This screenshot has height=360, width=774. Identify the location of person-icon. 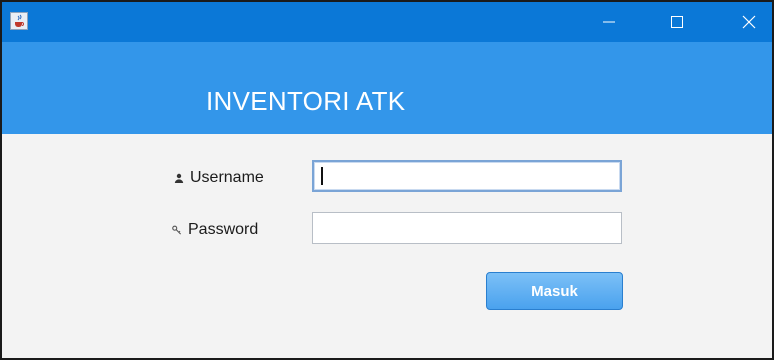
(179, 178).